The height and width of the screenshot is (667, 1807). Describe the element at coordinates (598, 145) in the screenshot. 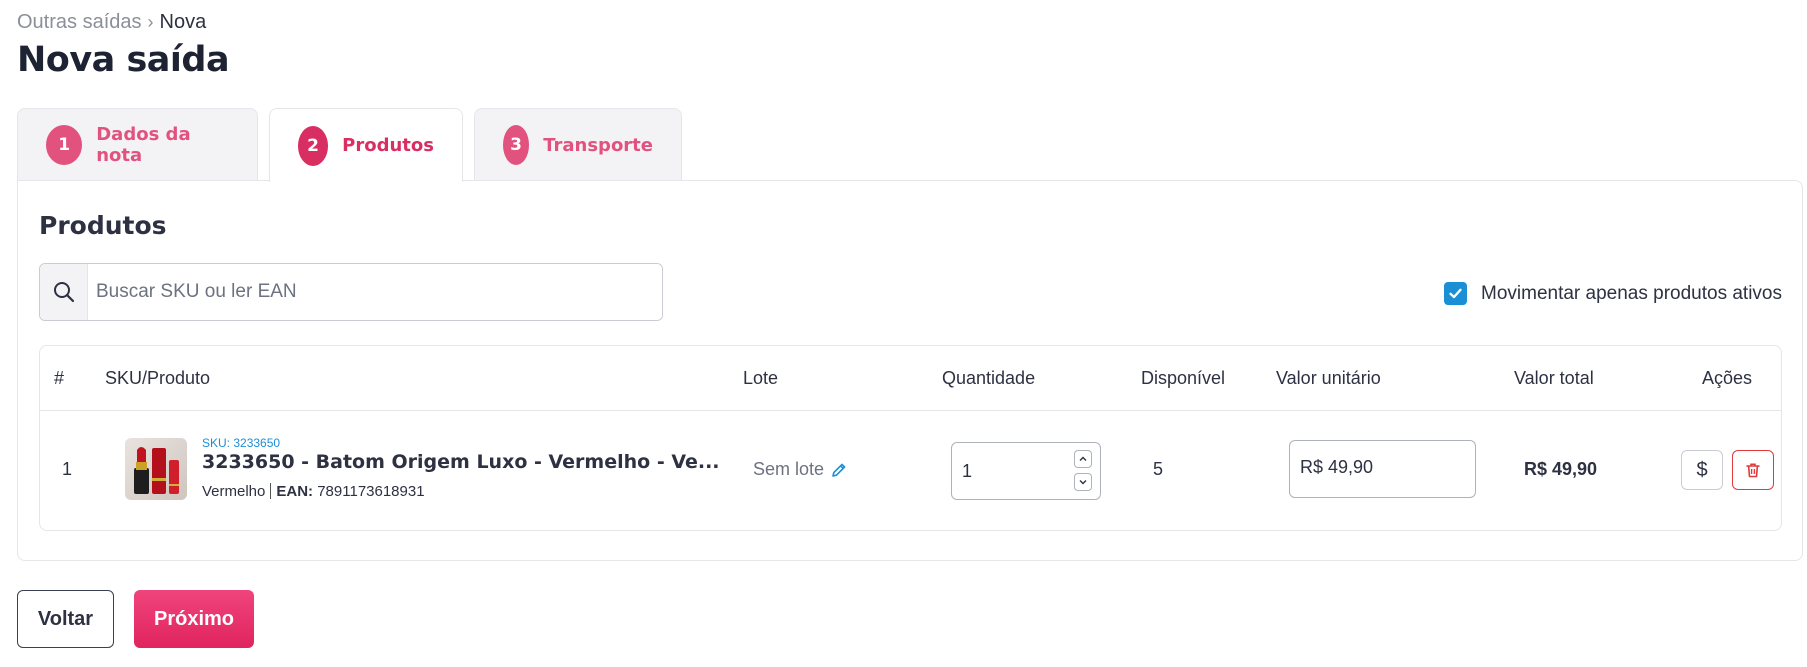

I see `tab-label: Transporte` at that location.